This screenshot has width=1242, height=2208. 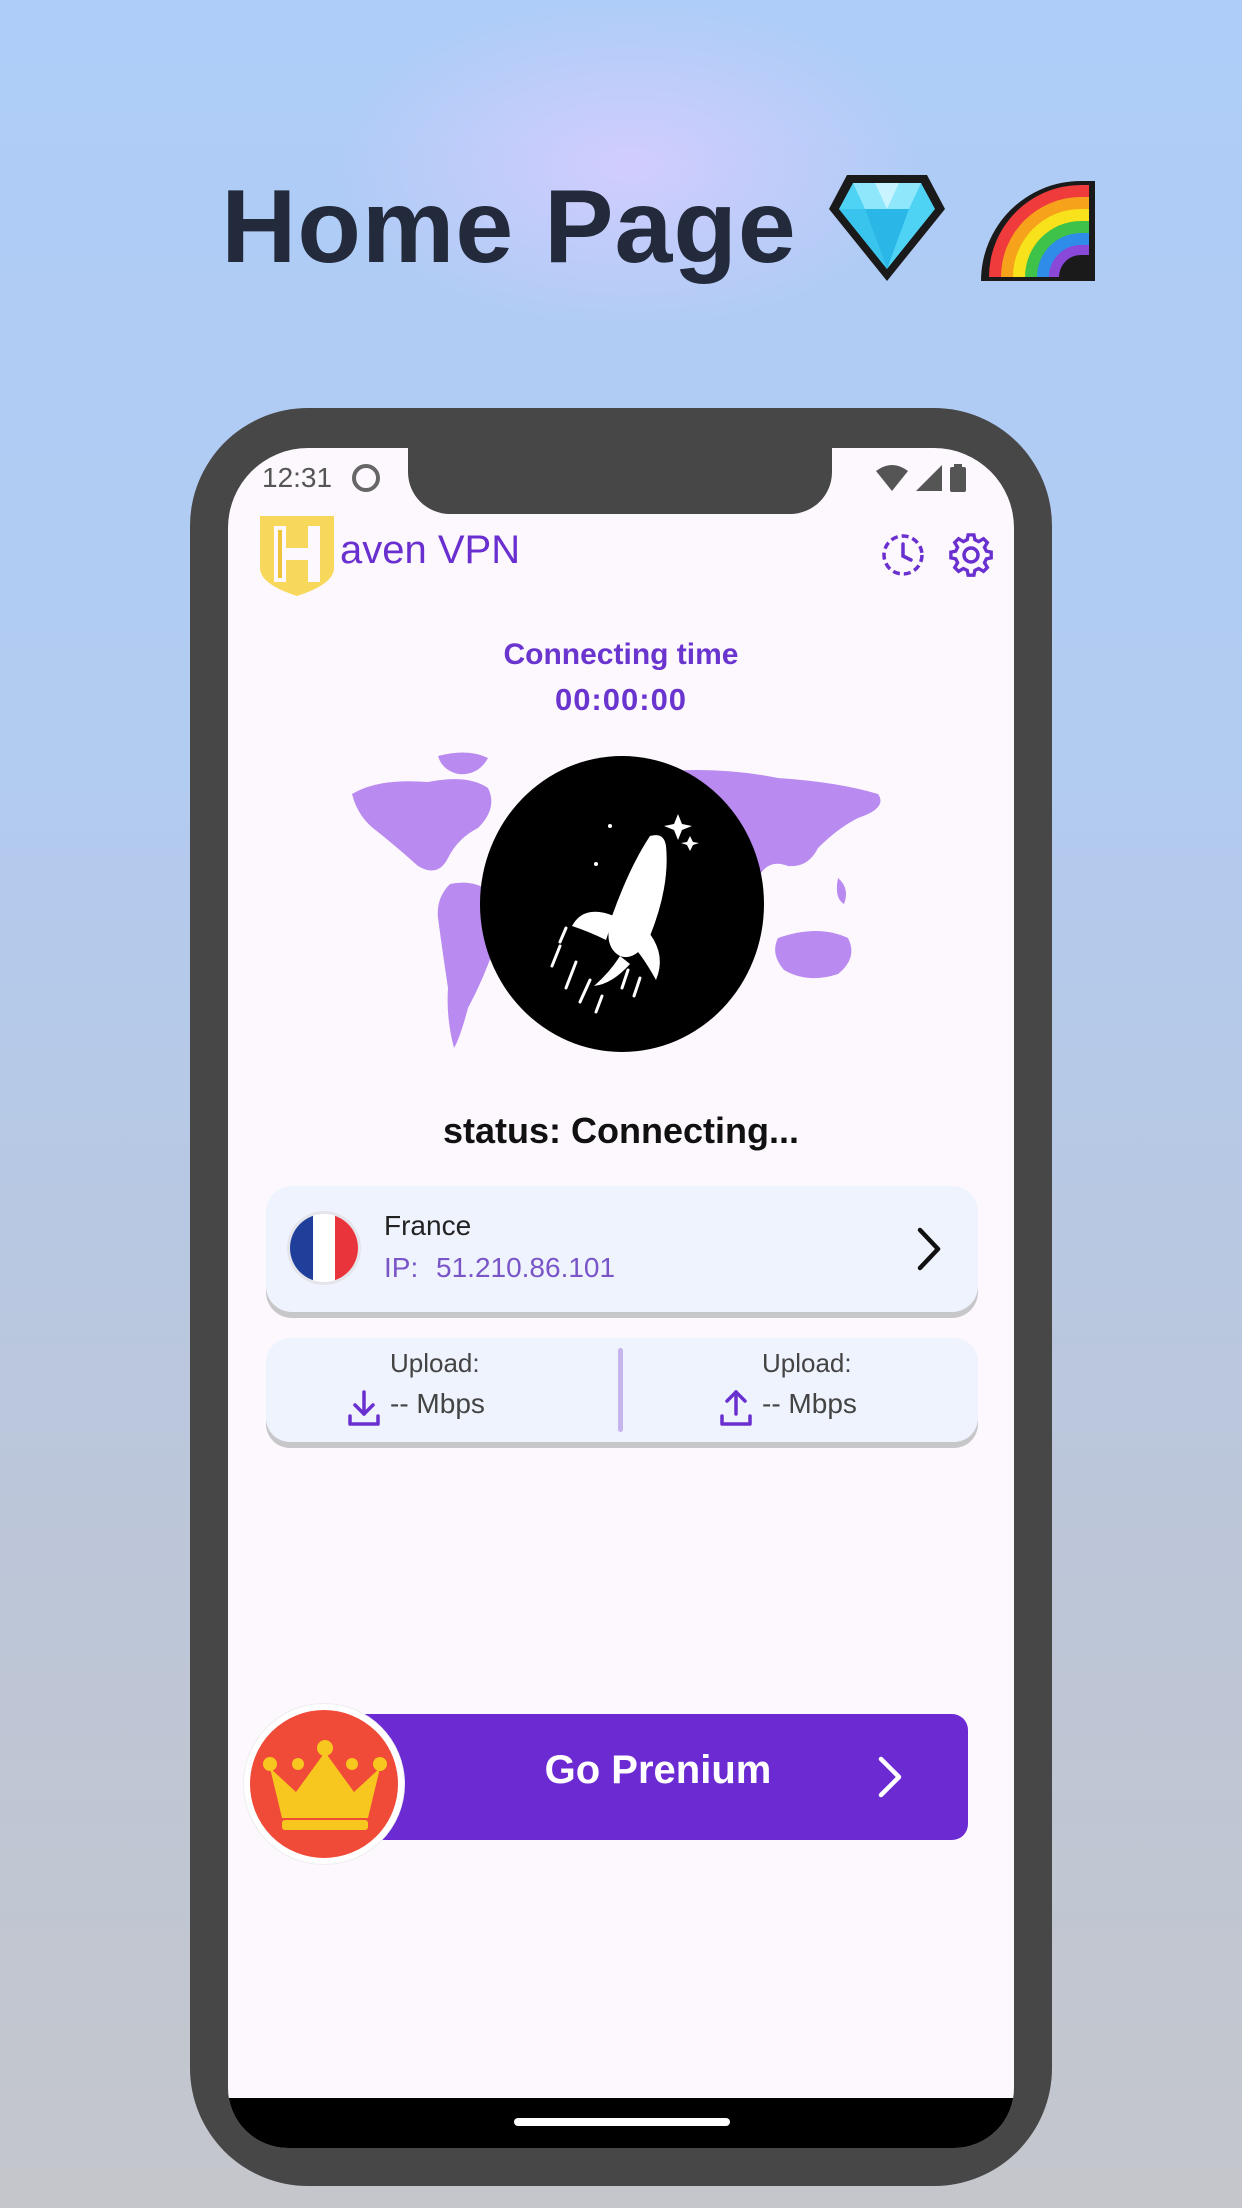 I want to click on download-speed: Upload: -- Mbps, so click(x=480, y=1390).